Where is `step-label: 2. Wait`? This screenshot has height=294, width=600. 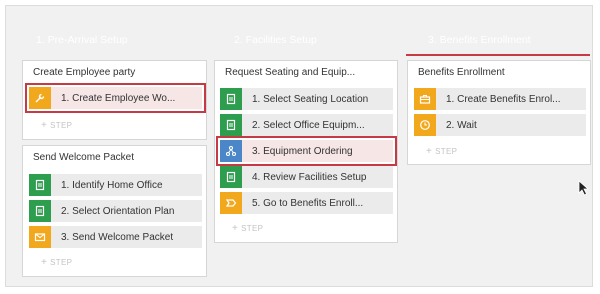 step-label: 2. Wait is located at coordinates (461, 125).